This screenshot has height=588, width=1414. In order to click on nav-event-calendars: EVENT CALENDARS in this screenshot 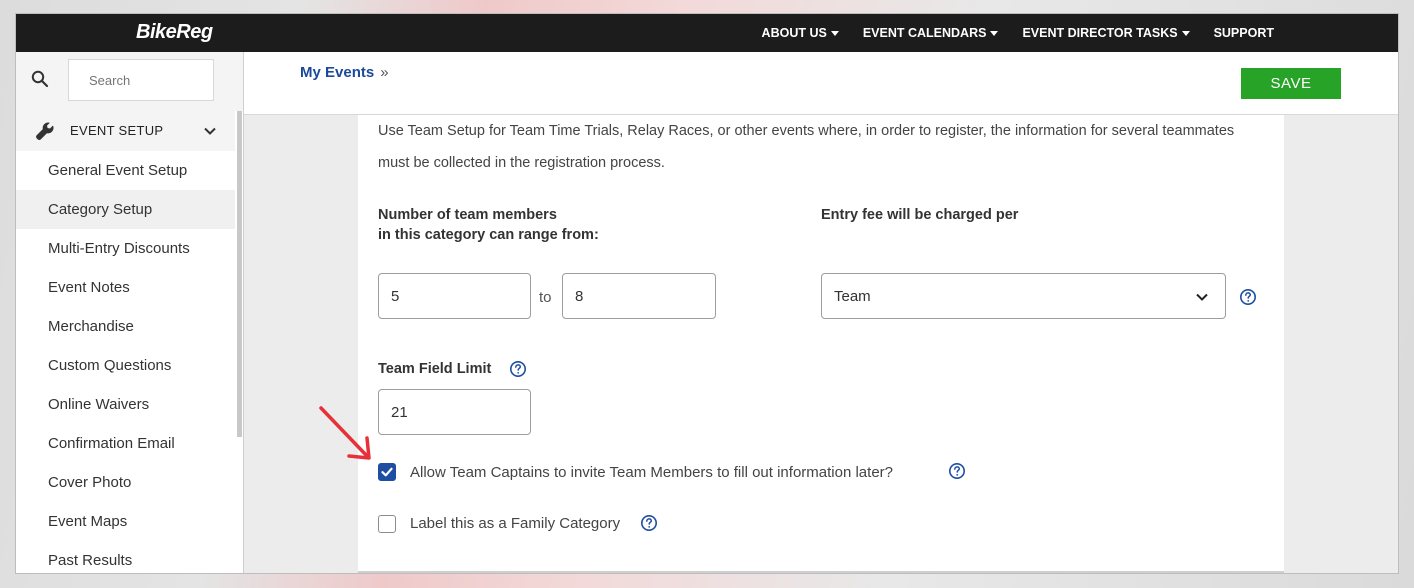, I will do `click(931, 33)`.